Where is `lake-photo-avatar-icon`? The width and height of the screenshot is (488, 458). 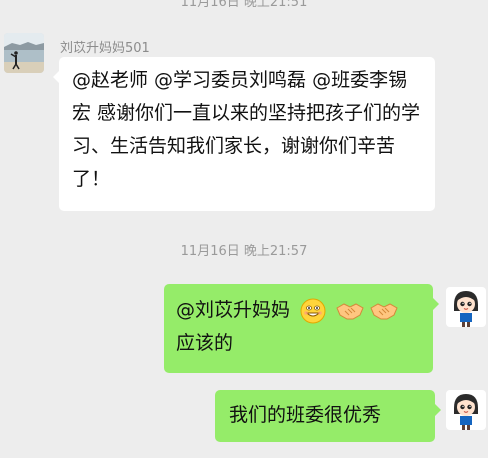
lake-photo-avatar-icon is located at coordinates (24, 53).